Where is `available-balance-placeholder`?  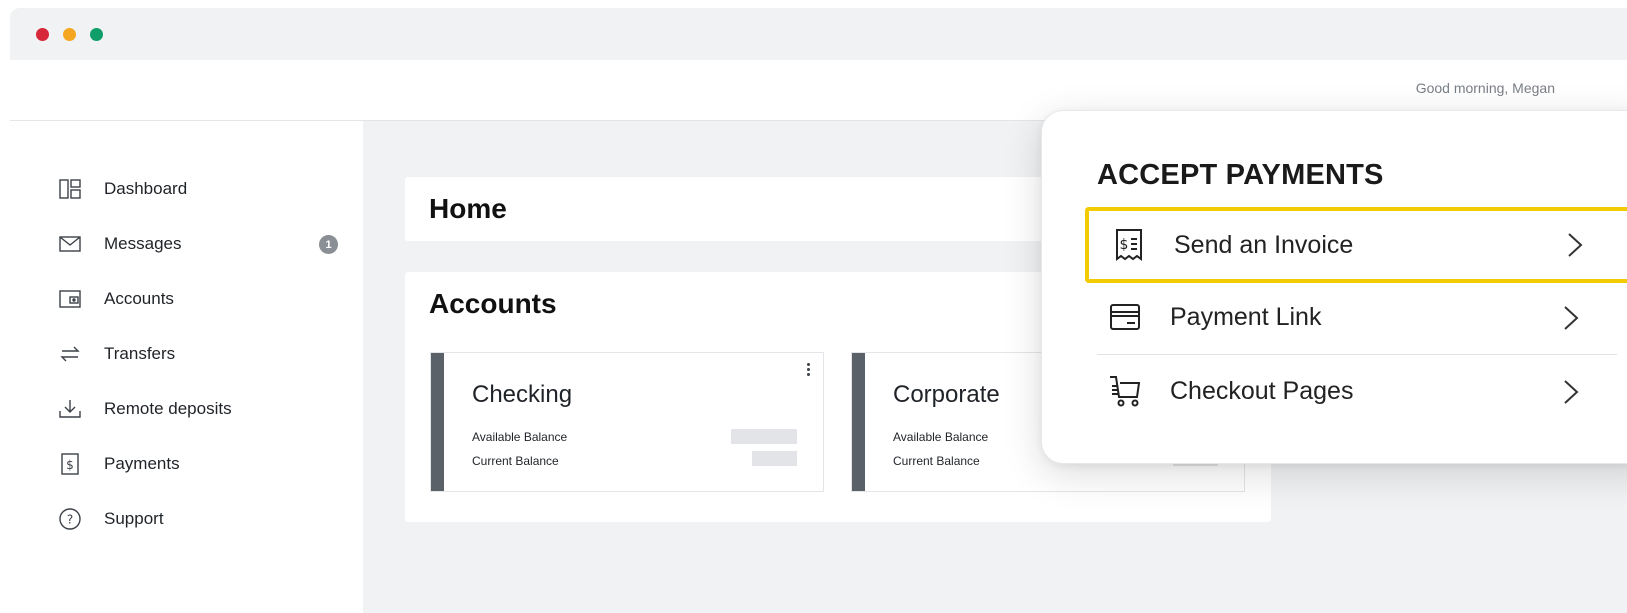
available-balance-placeholder is located at coordinates (764, 436).